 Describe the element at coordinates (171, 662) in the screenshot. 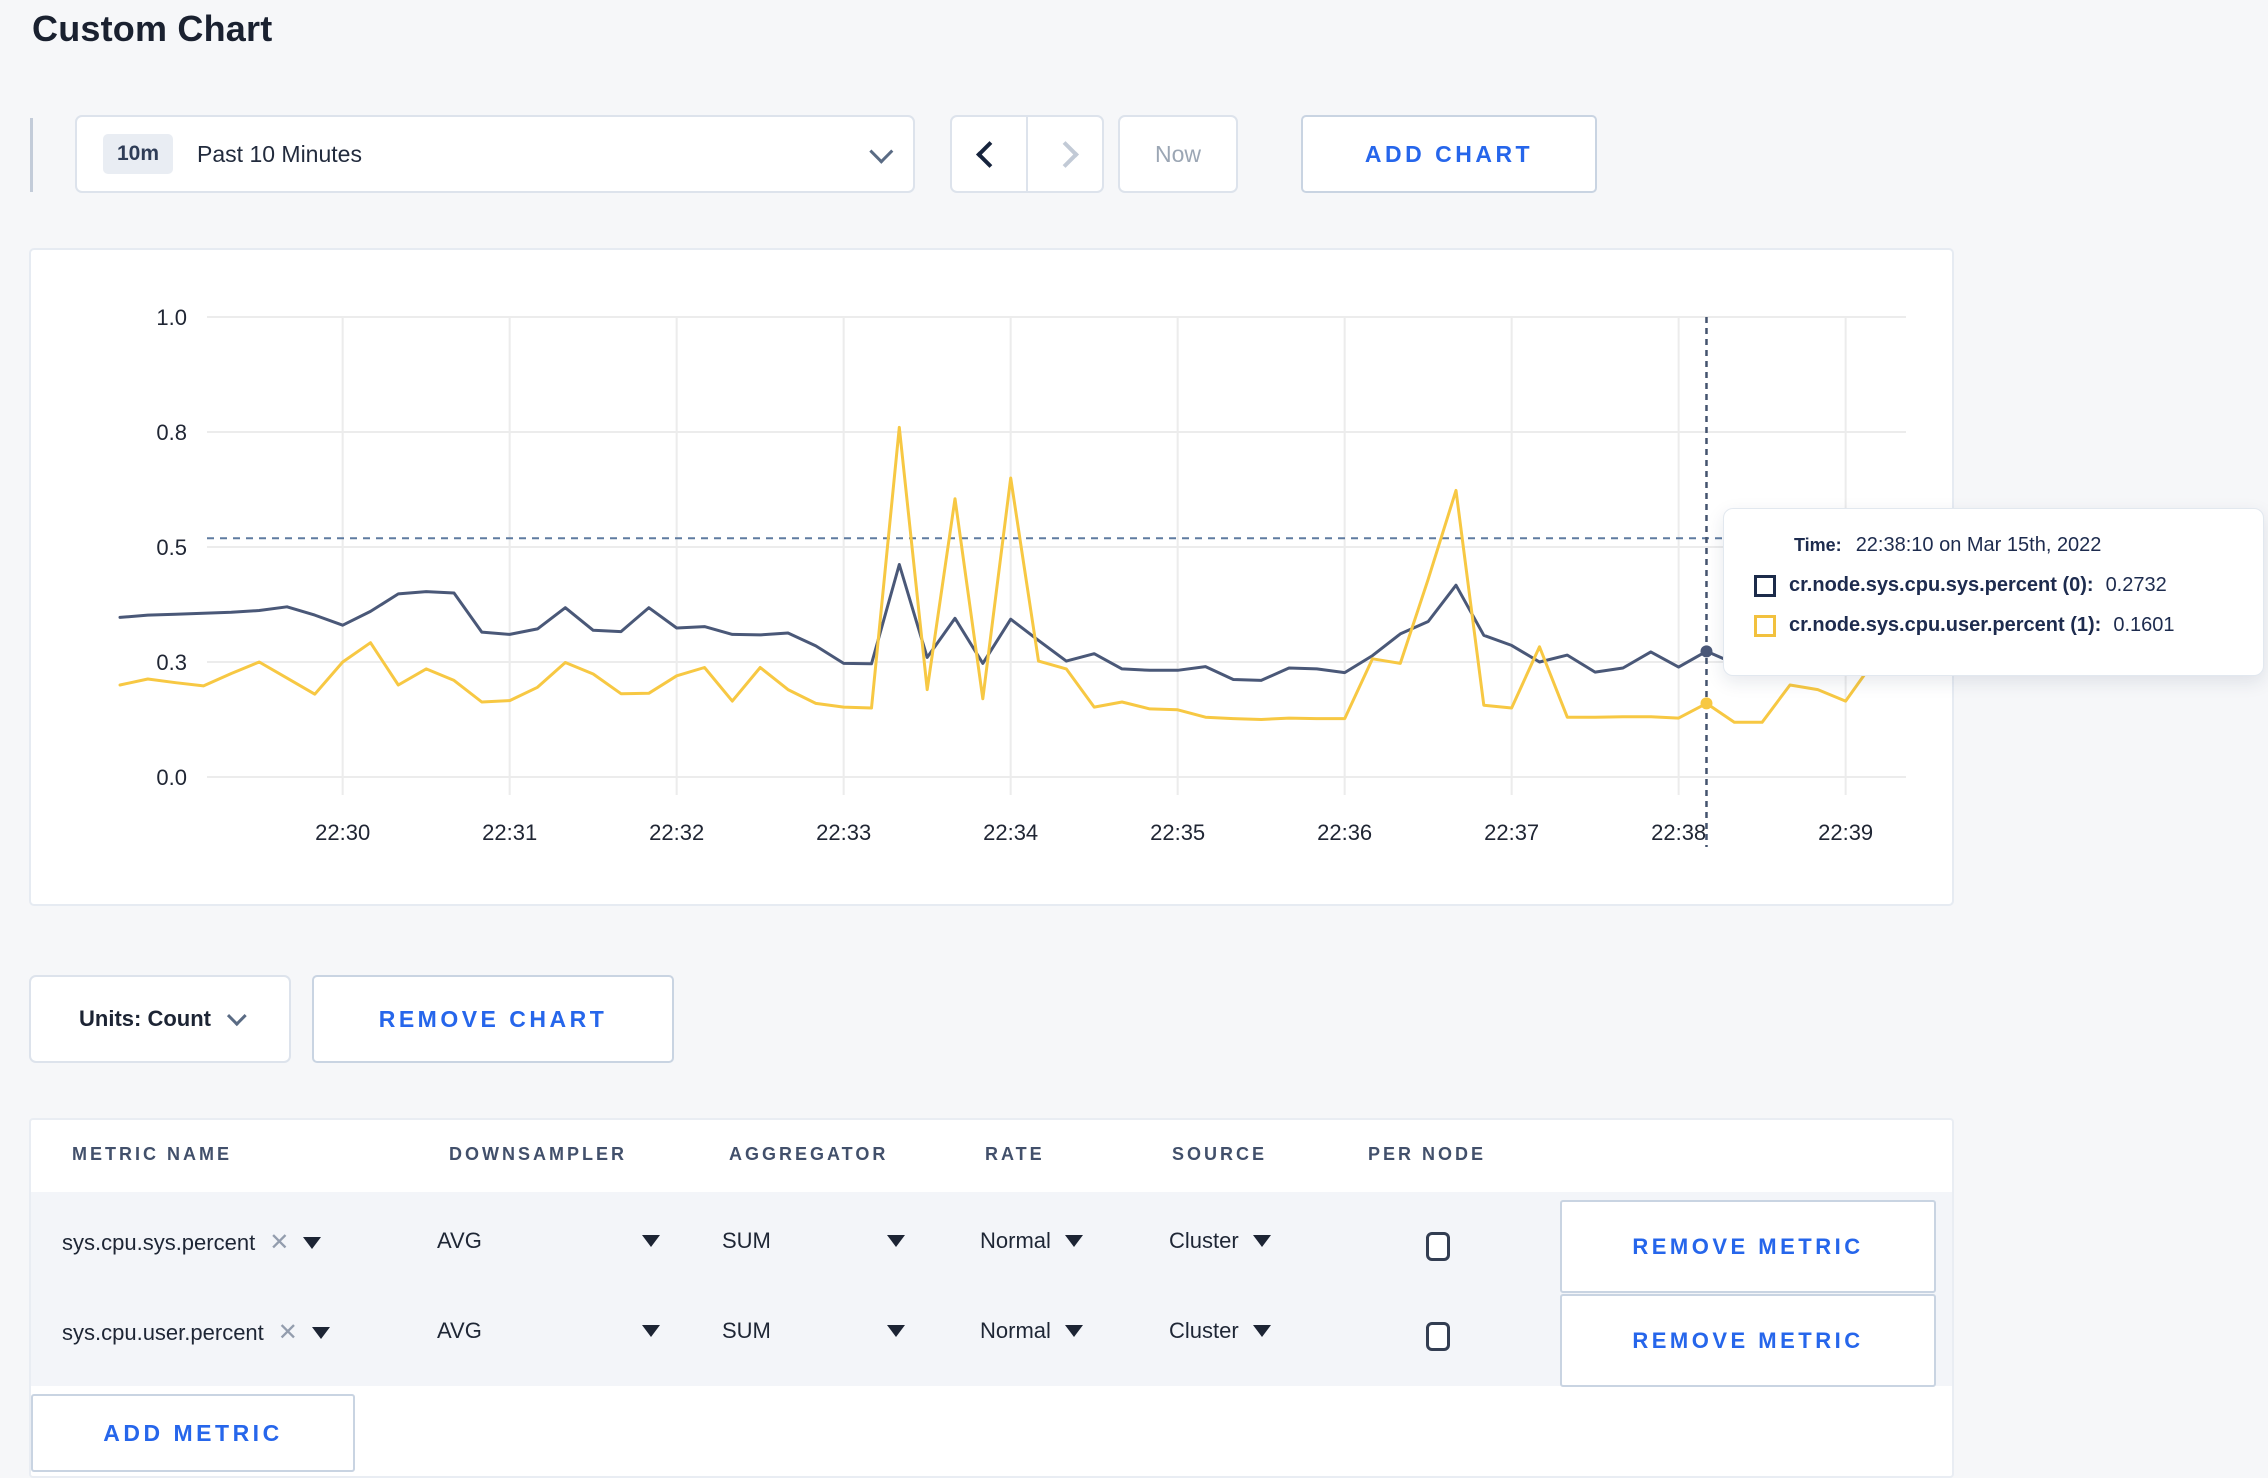

I see `svg-text: 0.3` at that location.